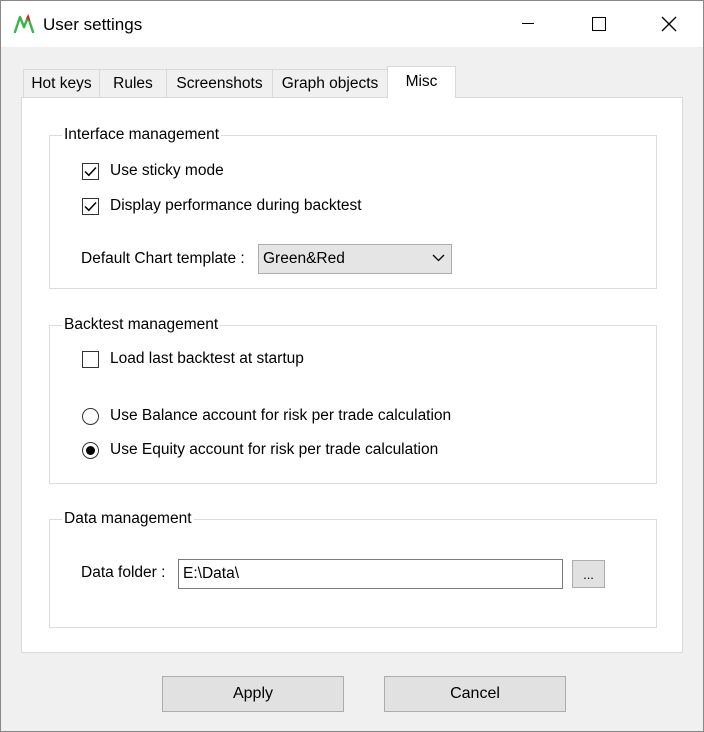 The width and height of the screenshot is (704, 732). Describe the element at coordinates (167, 170) in the screenshot. I see `sticky-mode-label: Use sticky mode` at that location.